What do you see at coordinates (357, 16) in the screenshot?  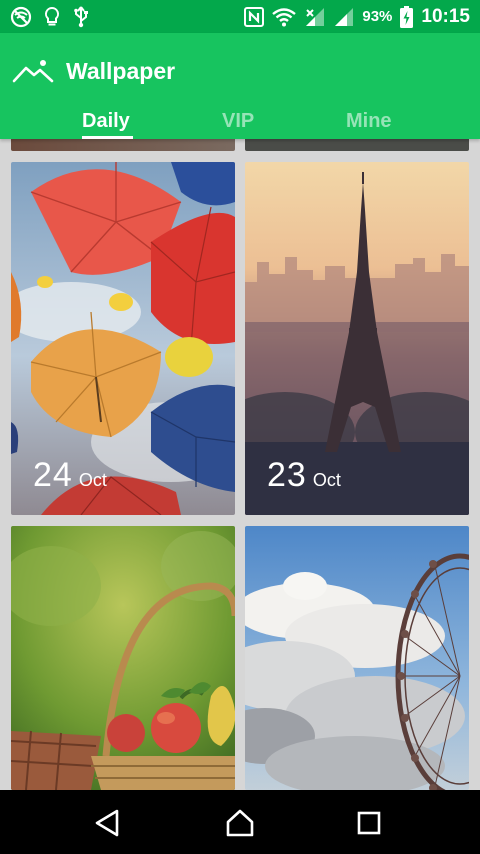 I see `status-bar-right: 93% 10:15` at bounding box center [357, 16].